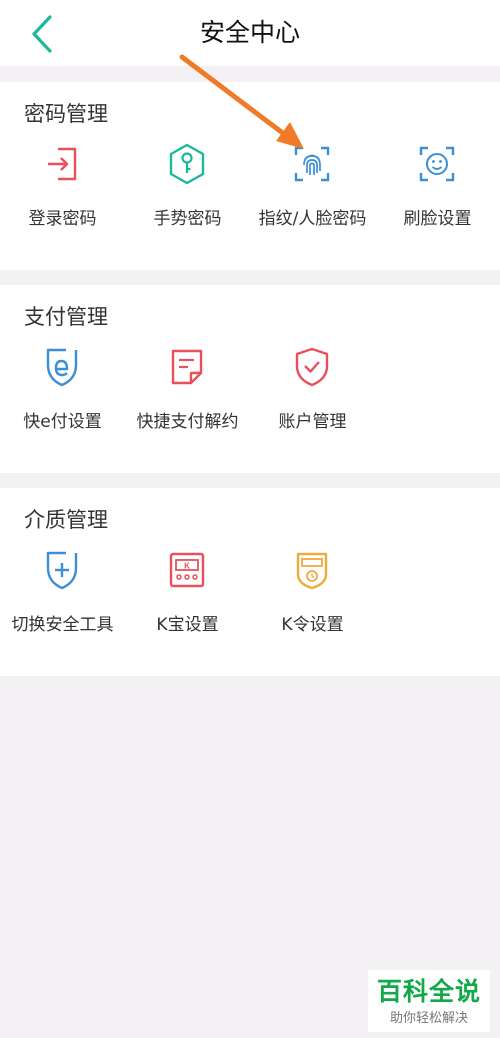 The width and height of the screenshot is (500, 1038). I want to click on item-face-settings: 刷脸设置, so click(437, 192).